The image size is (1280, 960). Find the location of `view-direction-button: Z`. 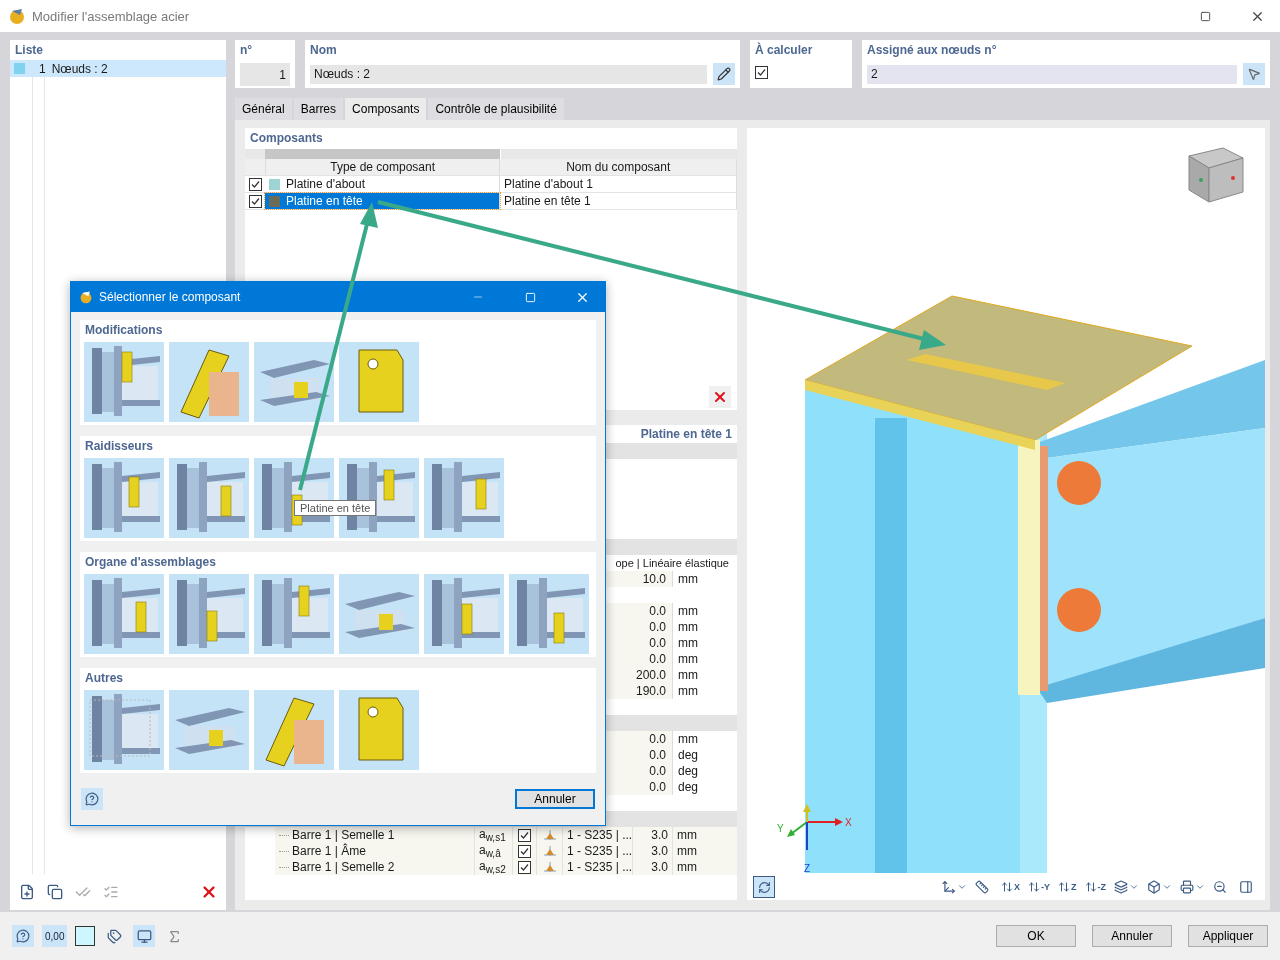

view-direction-button: Z is located at coordinates (1067, 887).